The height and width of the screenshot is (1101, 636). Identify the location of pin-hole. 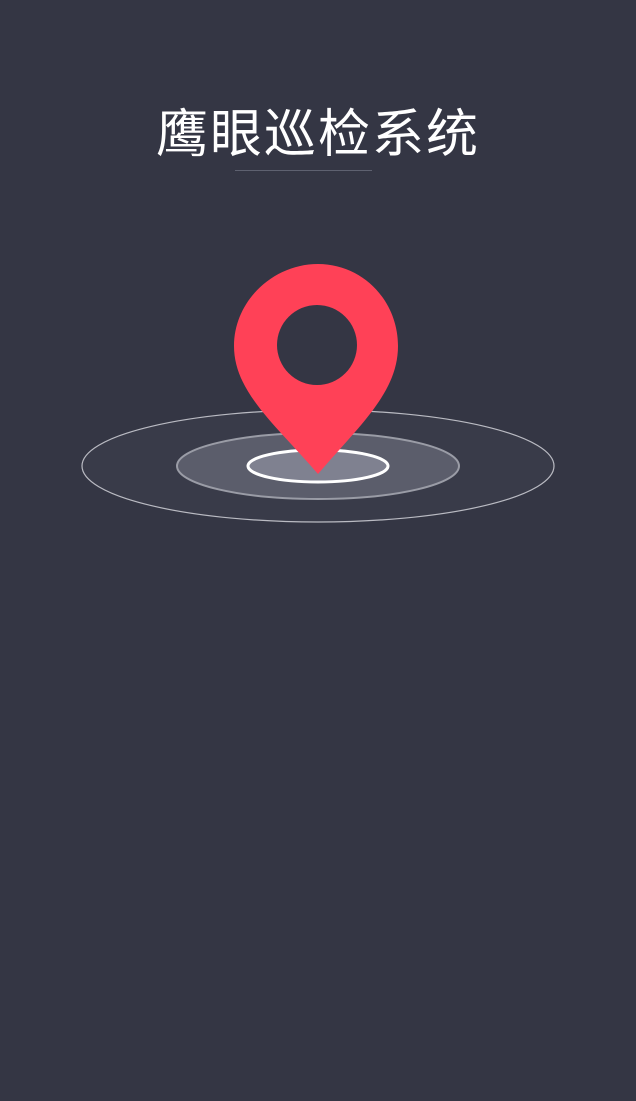
(317, 345).